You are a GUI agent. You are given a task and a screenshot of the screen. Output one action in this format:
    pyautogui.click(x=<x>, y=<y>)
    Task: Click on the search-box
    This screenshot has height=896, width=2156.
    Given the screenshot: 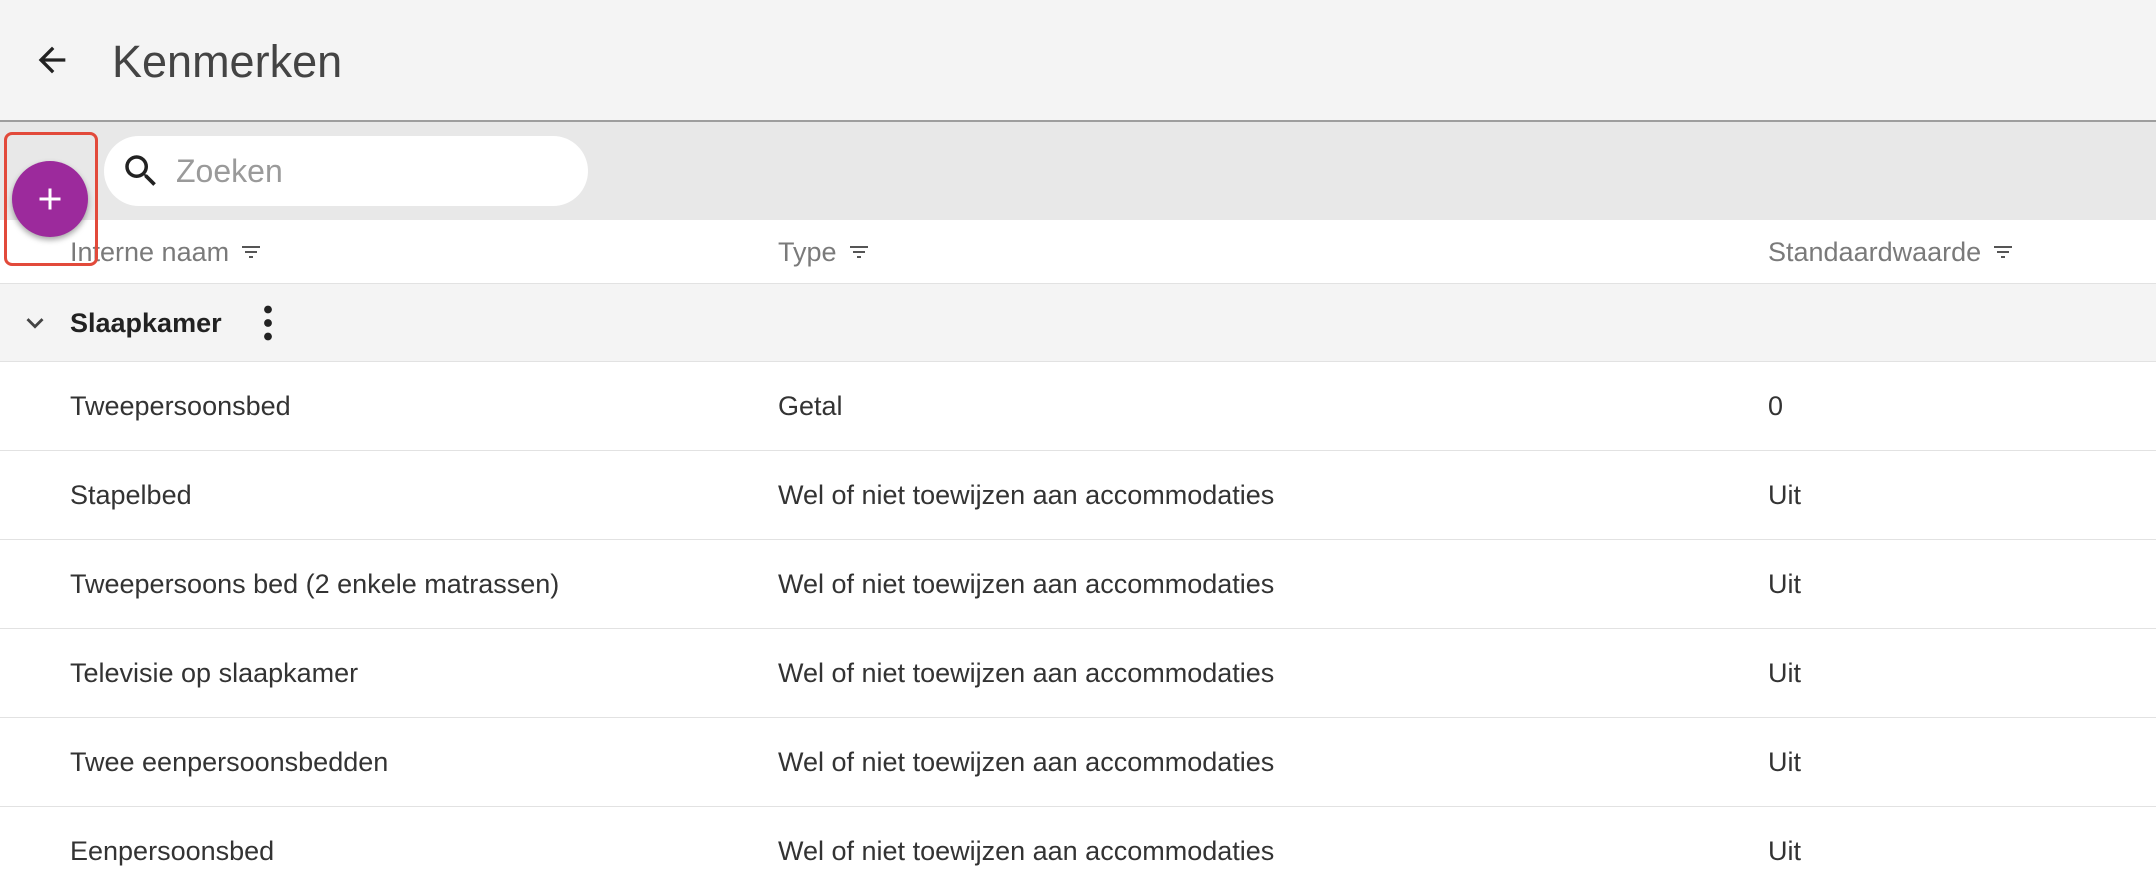 What is the action you would take?
    pyautogui.click(x=346, y=171)
    